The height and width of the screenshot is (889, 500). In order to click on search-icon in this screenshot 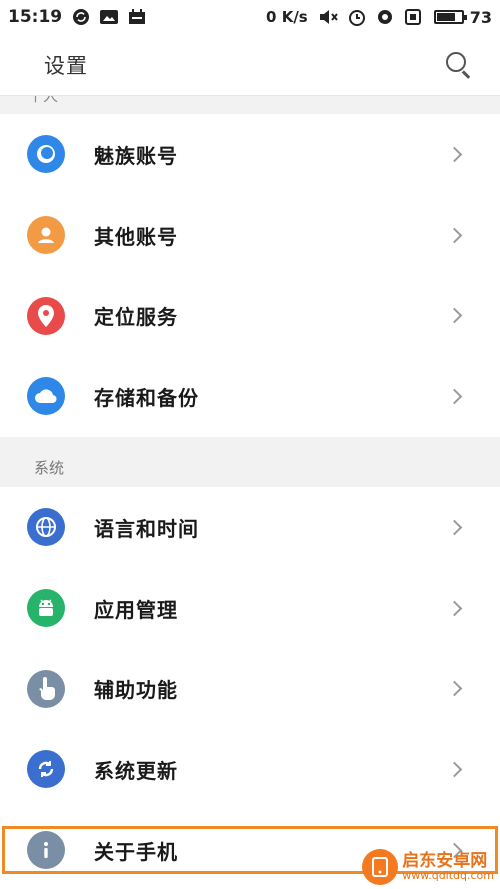, I will do `click(456, 61)`.